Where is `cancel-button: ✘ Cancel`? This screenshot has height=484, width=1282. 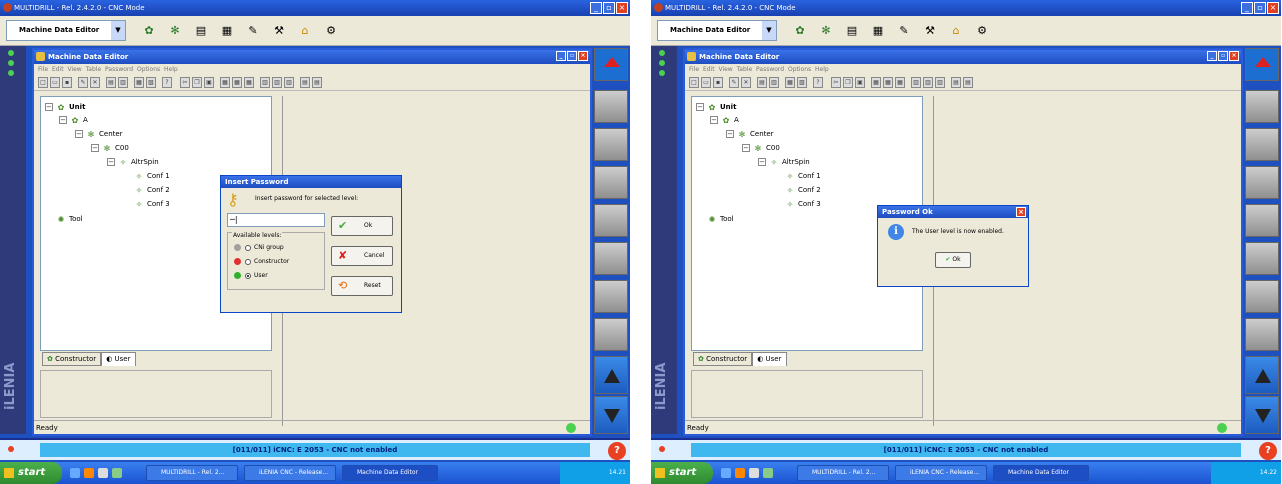 cancel-button: ✘ Cancel is located at coordinates (362, 256).